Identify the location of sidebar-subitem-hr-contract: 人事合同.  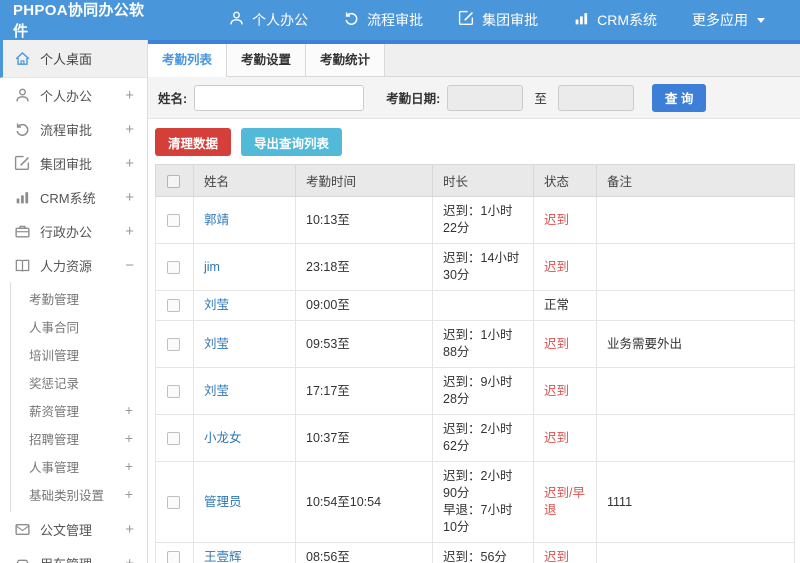
(79, 326).